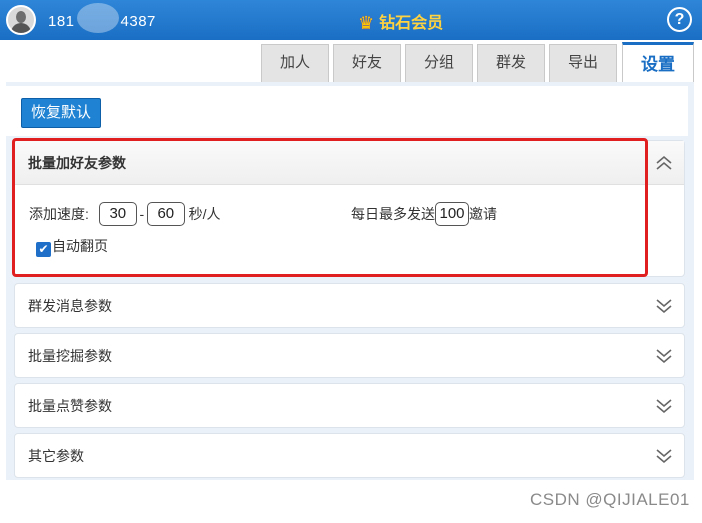 This screenshot has width=702, height=523. What do you see at coordinates (658, 63) in the screenshot?
I see `tab-settings: 设置` at bounding box center [658, 63].